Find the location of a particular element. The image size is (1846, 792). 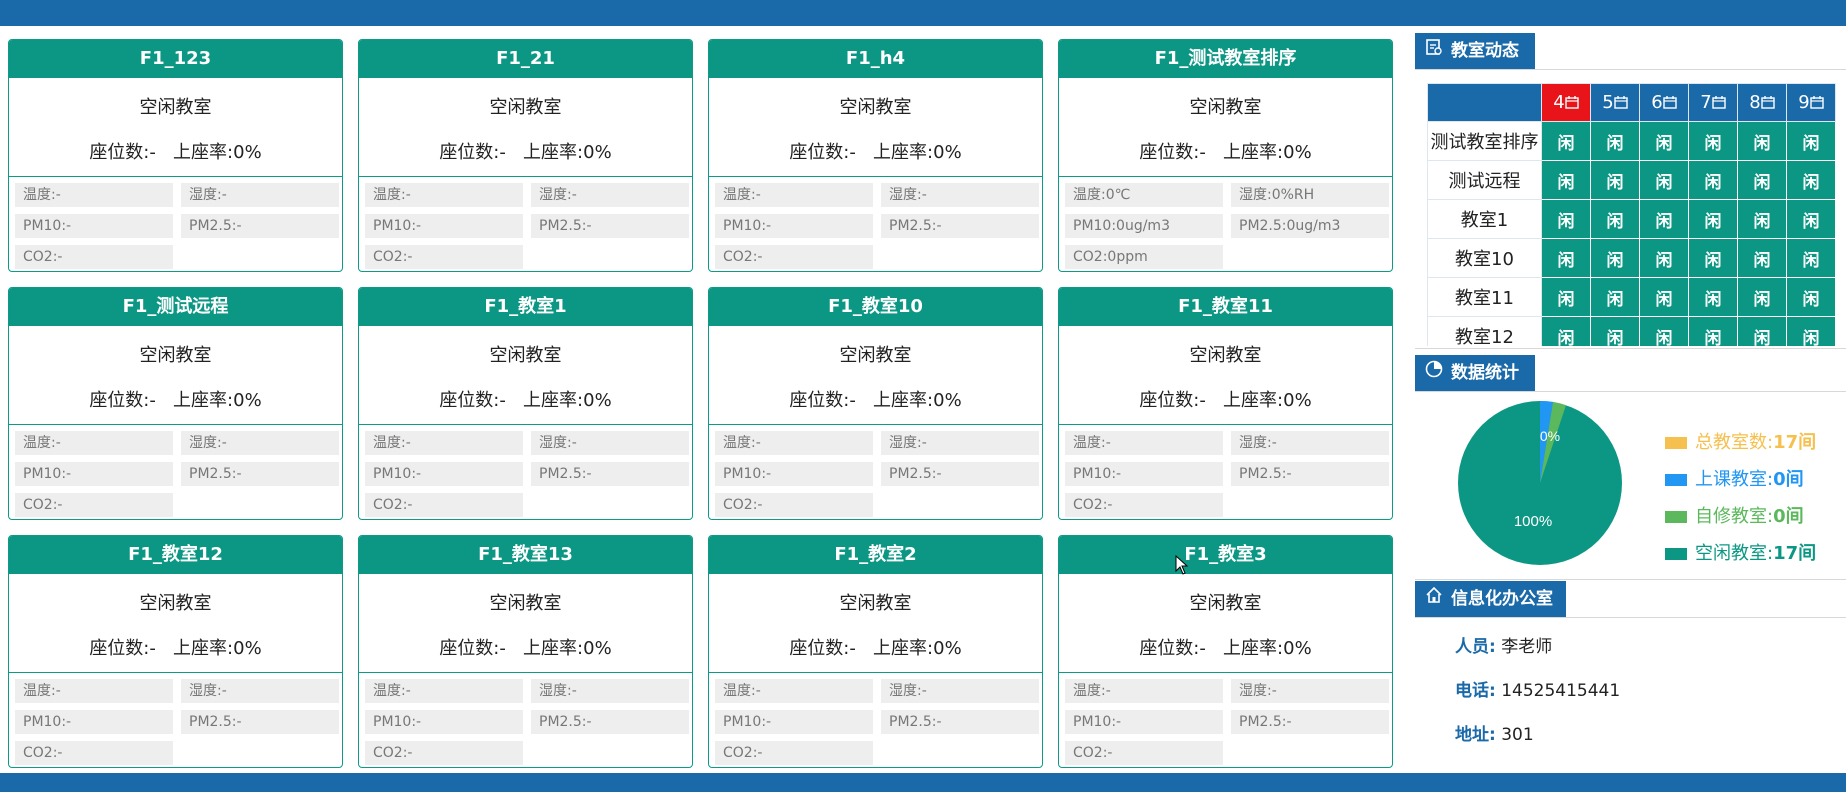

schedule-room-name: 测试远程 is located at coordinates (1484, 180).